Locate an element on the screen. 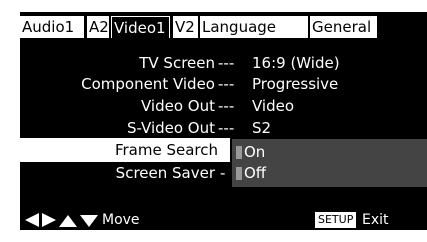  tab-a2: A2 is located at coordinates (98, 27).